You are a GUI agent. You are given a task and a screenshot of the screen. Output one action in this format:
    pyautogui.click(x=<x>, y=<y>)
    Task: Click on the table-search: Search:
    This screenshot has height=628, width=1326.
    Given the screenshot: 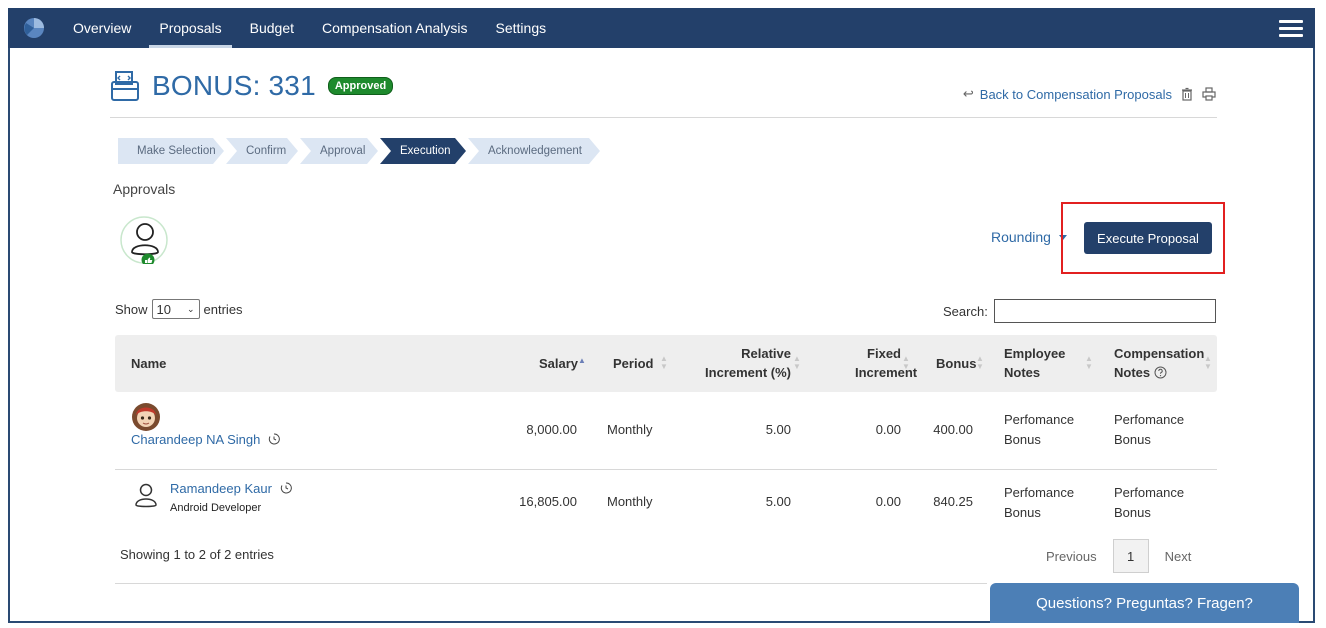 What is the action you would take?
    pyautogui.click(x=1079, y=311)
    